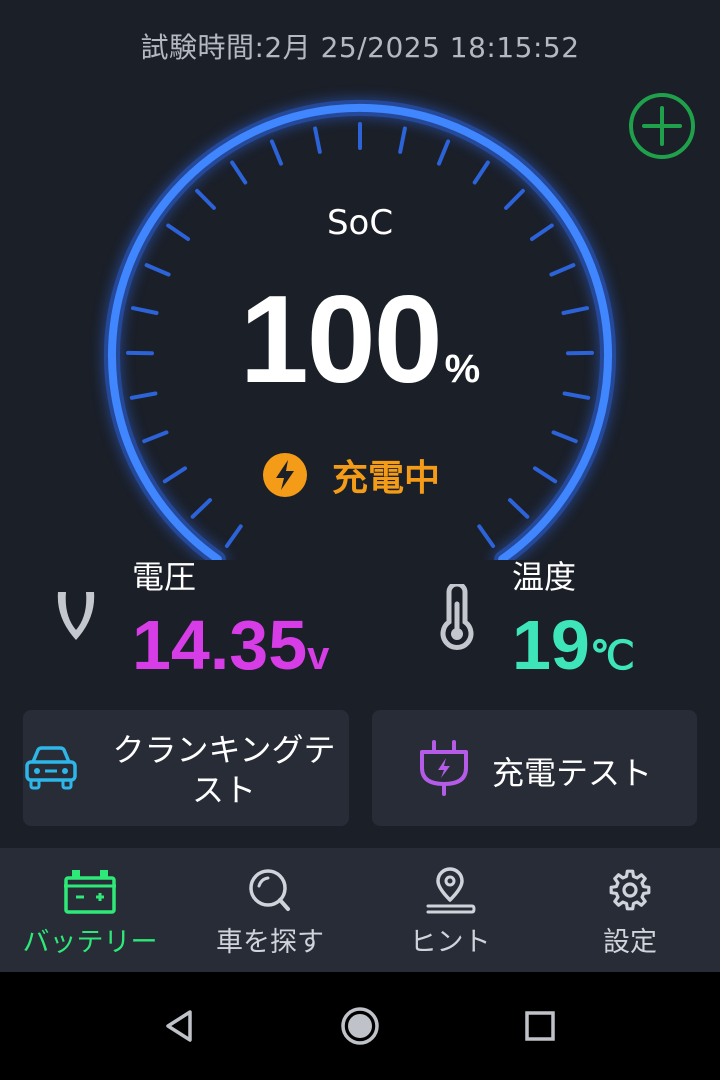 The image size is (720, 1080). Describe the element at coordinates (540, 1026) in the screenshot. I see `recents-icon` at that location.